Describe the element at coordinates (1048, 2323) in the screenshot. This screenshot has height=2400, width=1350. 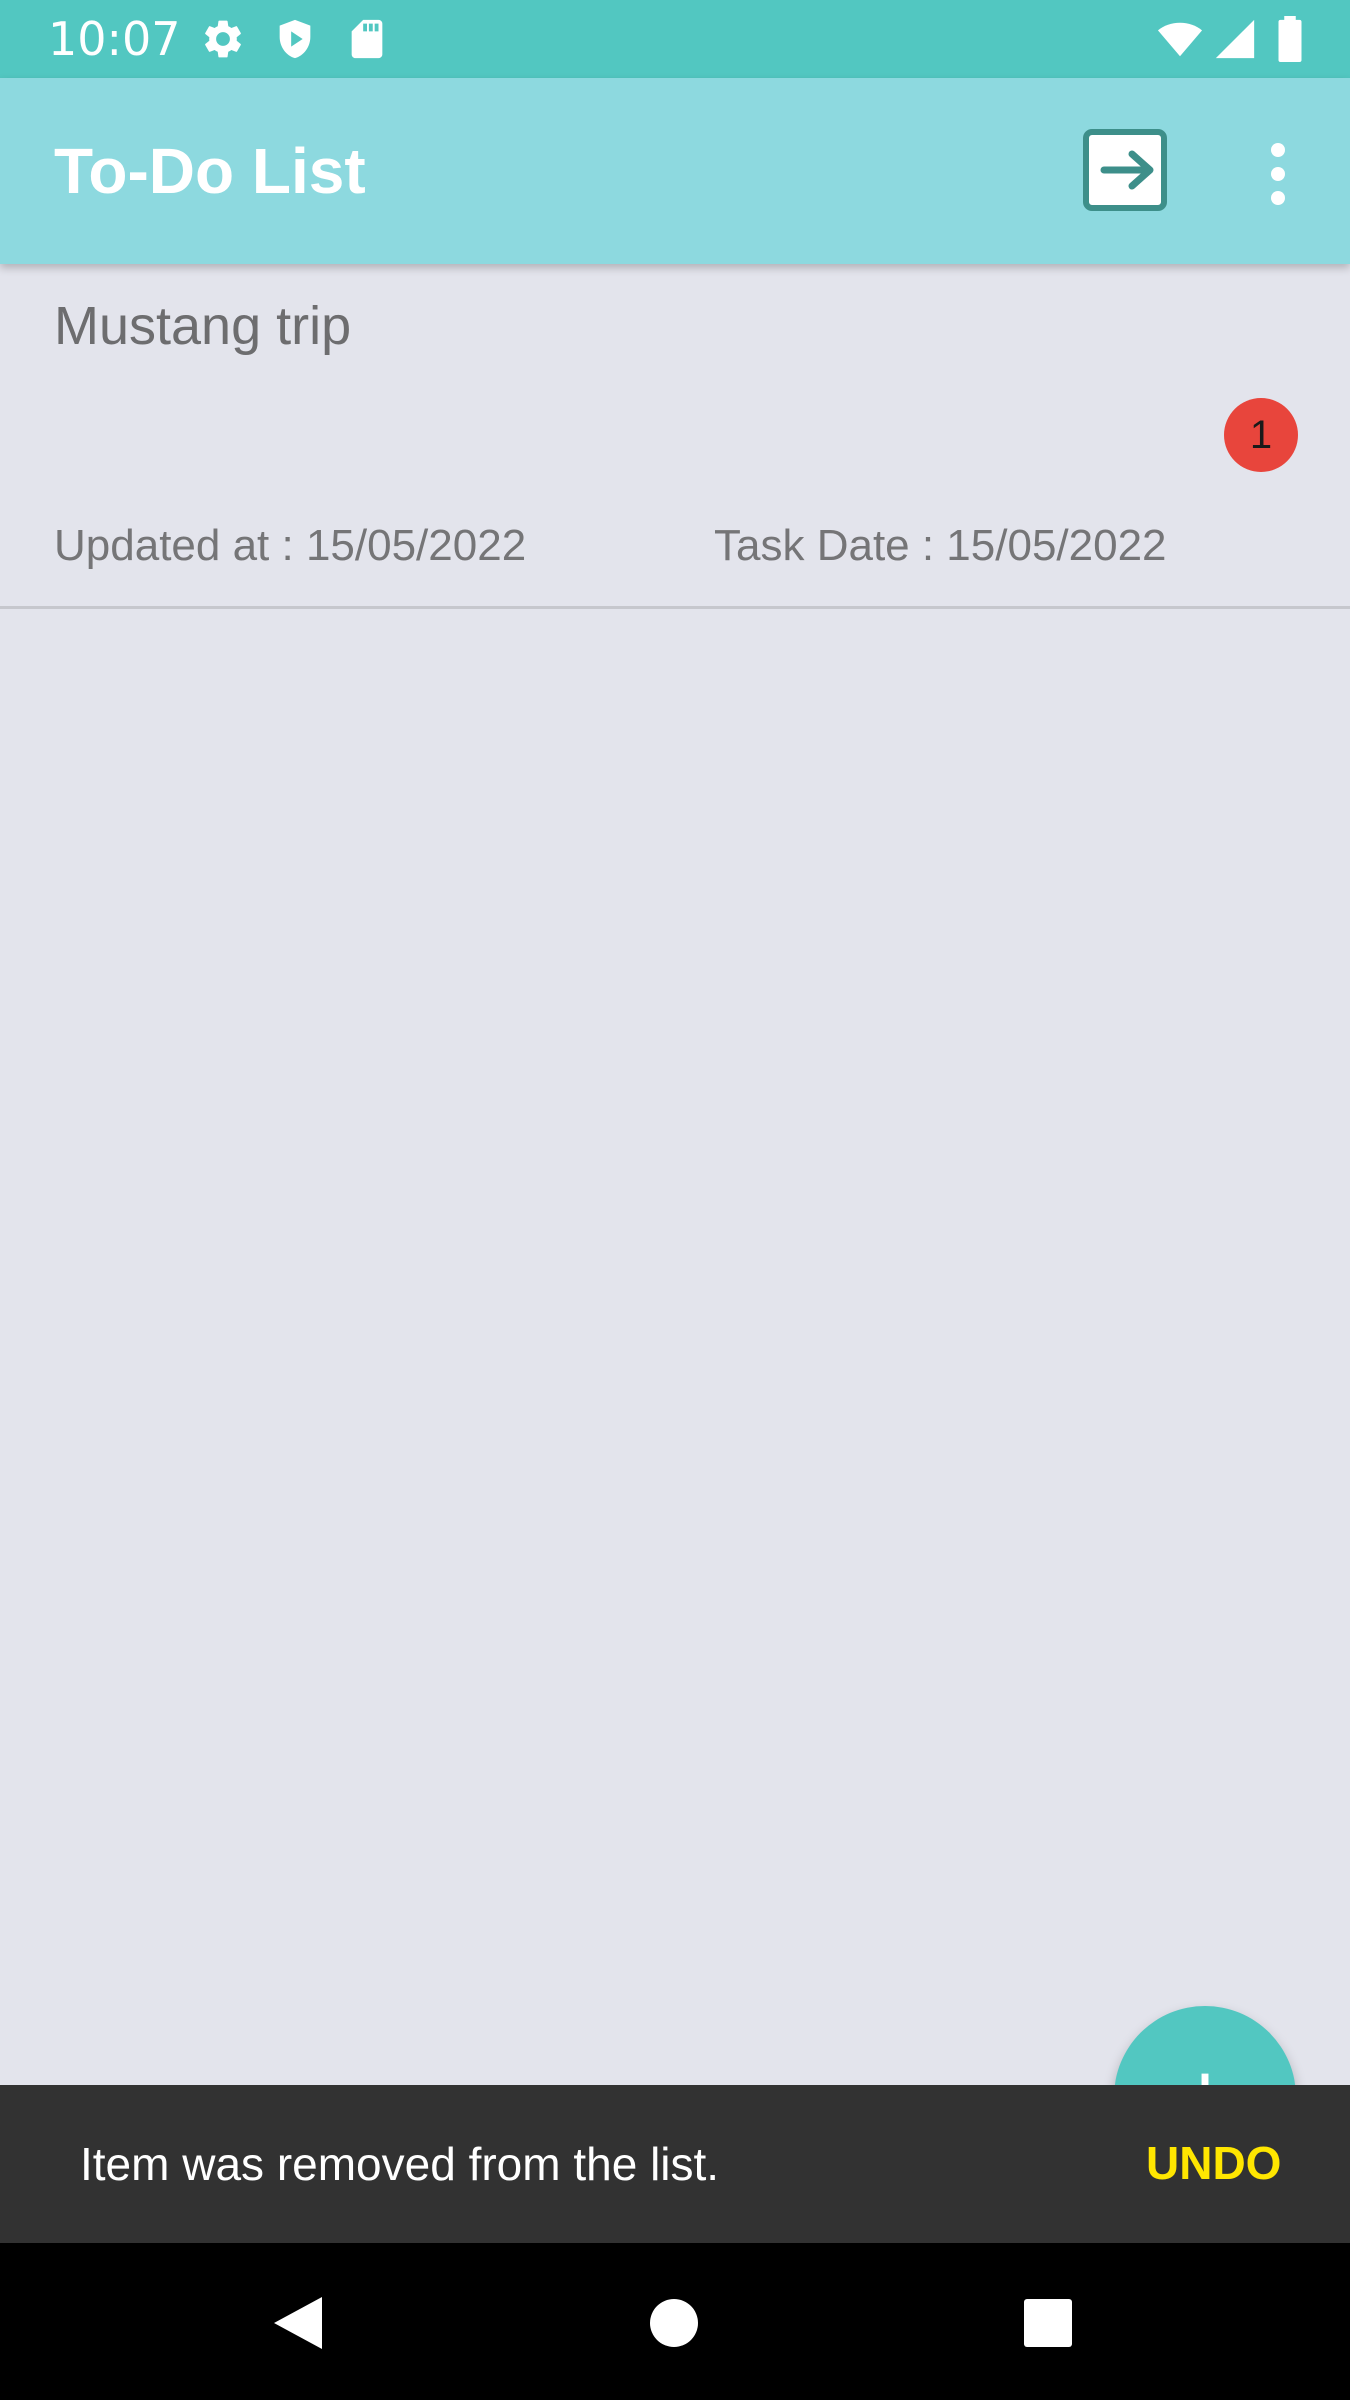
I see `recents-icon` at that location.